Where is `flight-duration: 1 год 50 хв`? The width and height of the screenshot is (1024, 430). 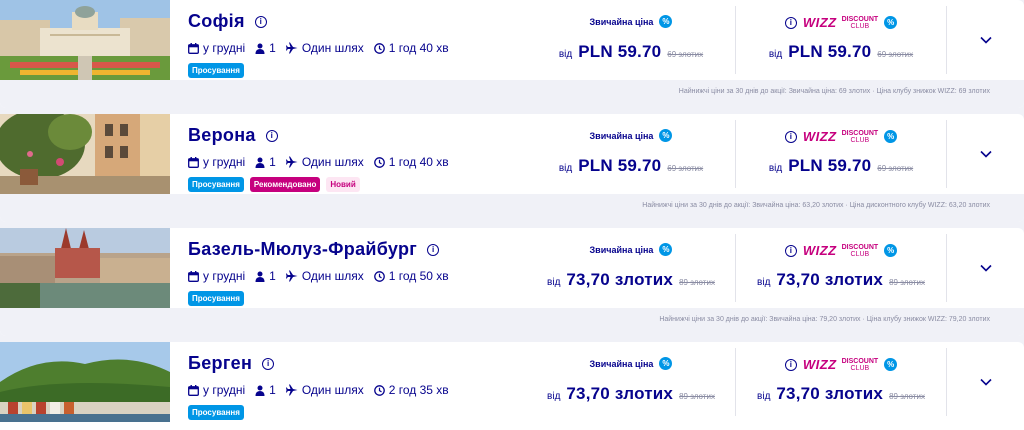
flight-duration: 1 год 50 хв is located at coordinates (418, 276).